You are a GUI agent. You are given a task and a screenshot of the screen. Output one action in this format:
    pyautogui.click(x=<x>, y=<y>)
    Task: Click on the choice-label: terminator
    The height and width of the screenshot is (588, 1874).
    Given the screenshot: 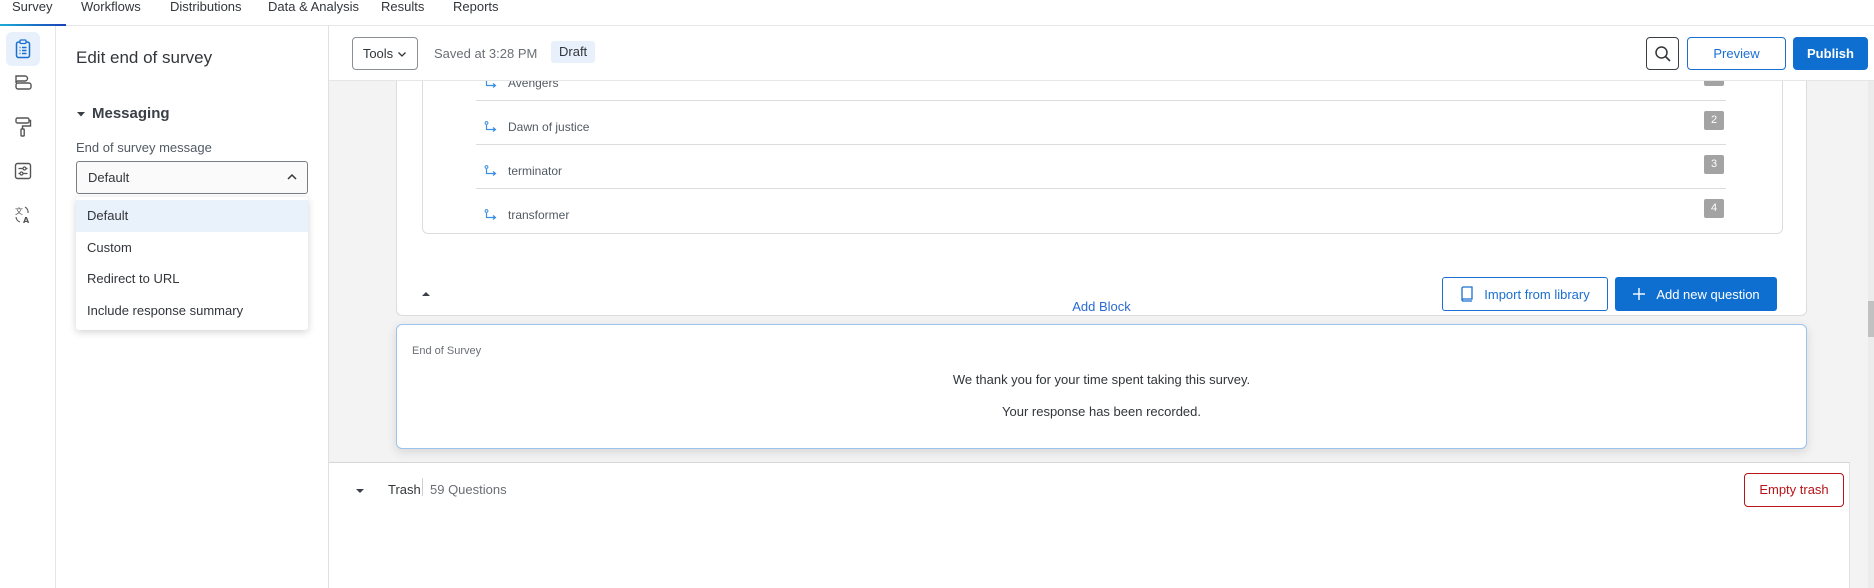 What is the action you would take?
    pyautogui.click(x=535, y=171)
    